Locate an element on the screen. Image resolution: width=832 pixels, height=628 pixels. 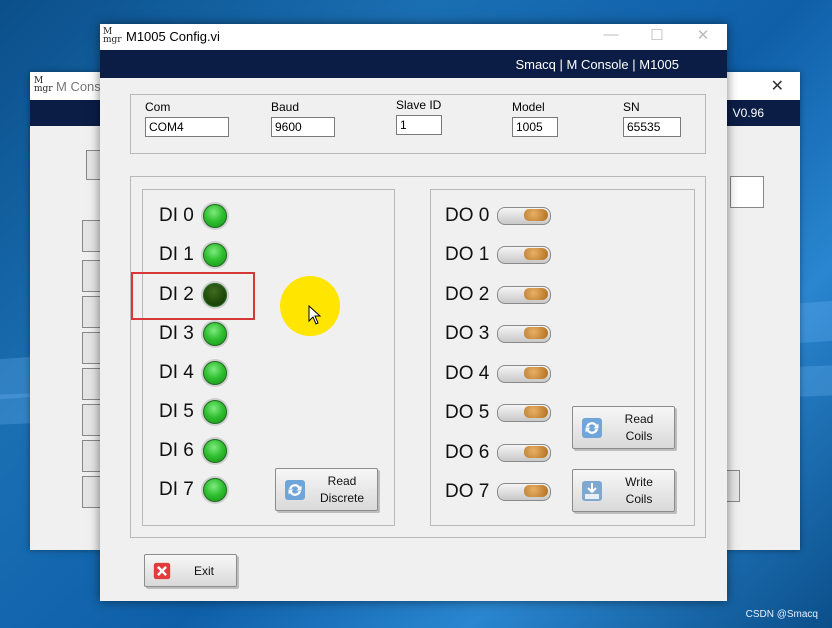
di-label: DI 0 is located at coordinates (176, 215).